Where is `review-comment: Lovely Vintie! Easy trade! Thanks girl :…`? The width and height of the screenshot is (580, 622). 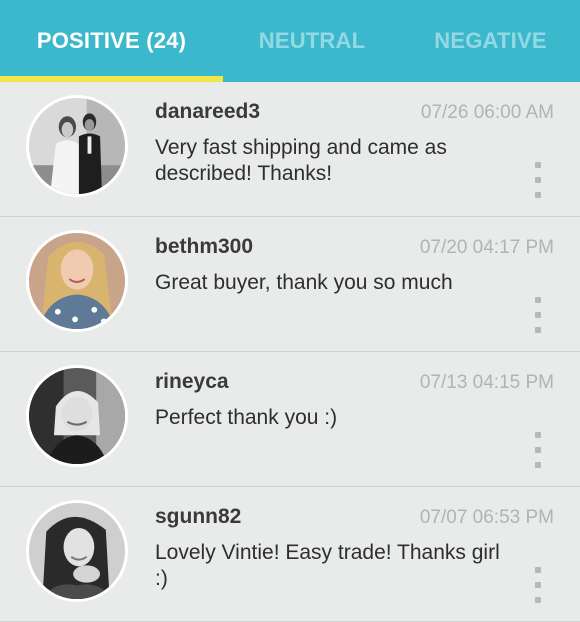 review-comment: Lovely Vintie! Easy trade! Thanks girl :… is located at coordinates (327, 565).